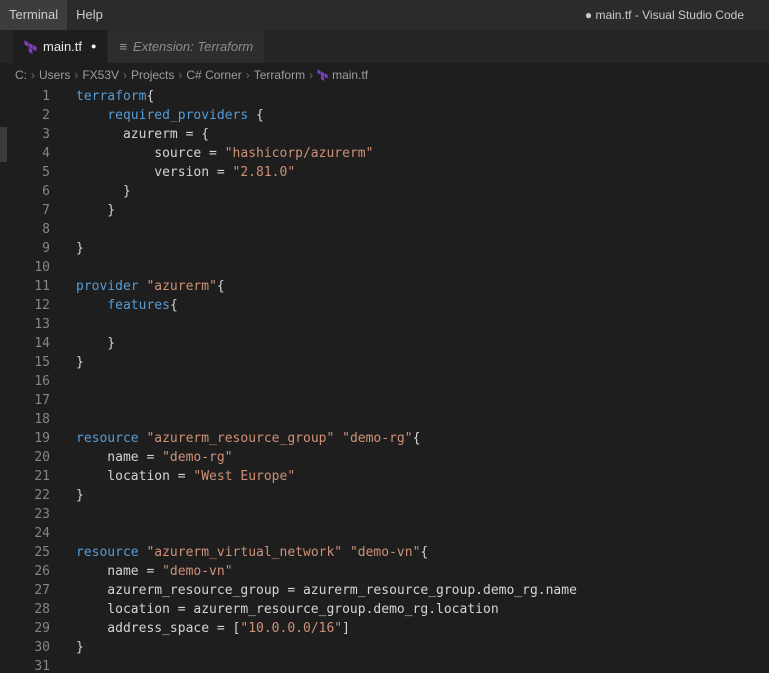 This screenshot has height=673, width=769. What do you see at coordinates (25, 286) in the screenshot?
I see `line-number: 11` at bounding box center [25, 286].